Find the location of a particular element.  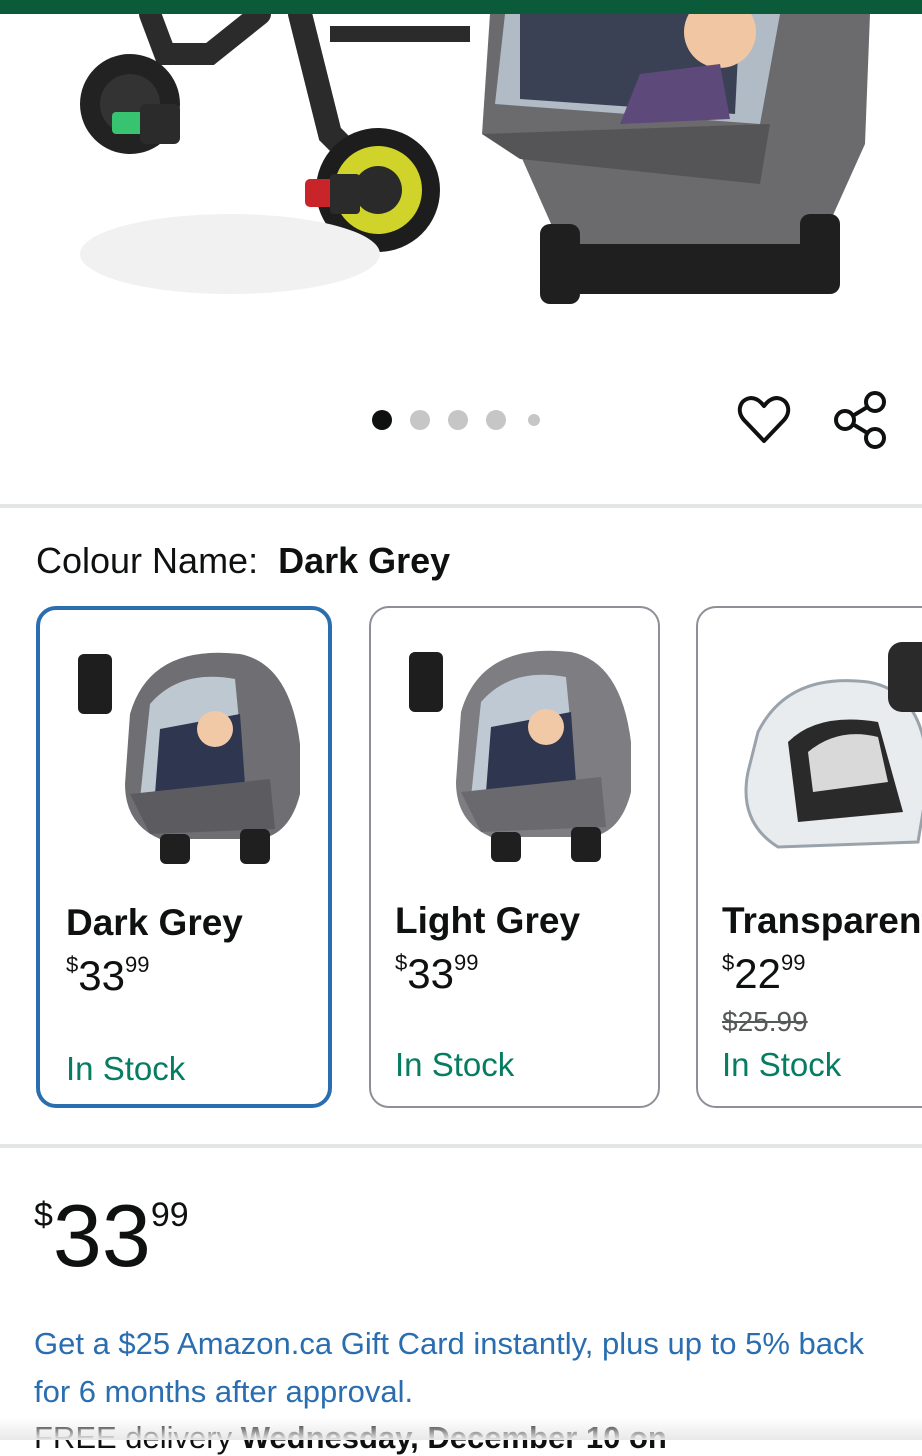

was-price: $25.99 is located at coordinates (765, 1021).